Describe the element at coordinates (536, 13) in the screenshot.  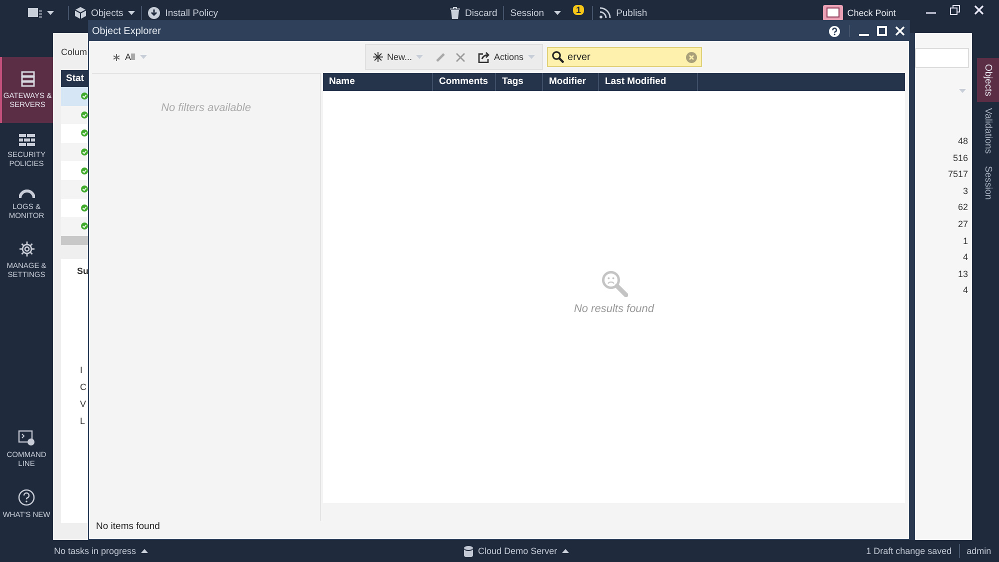
I see `session-menu: Session` at that location.